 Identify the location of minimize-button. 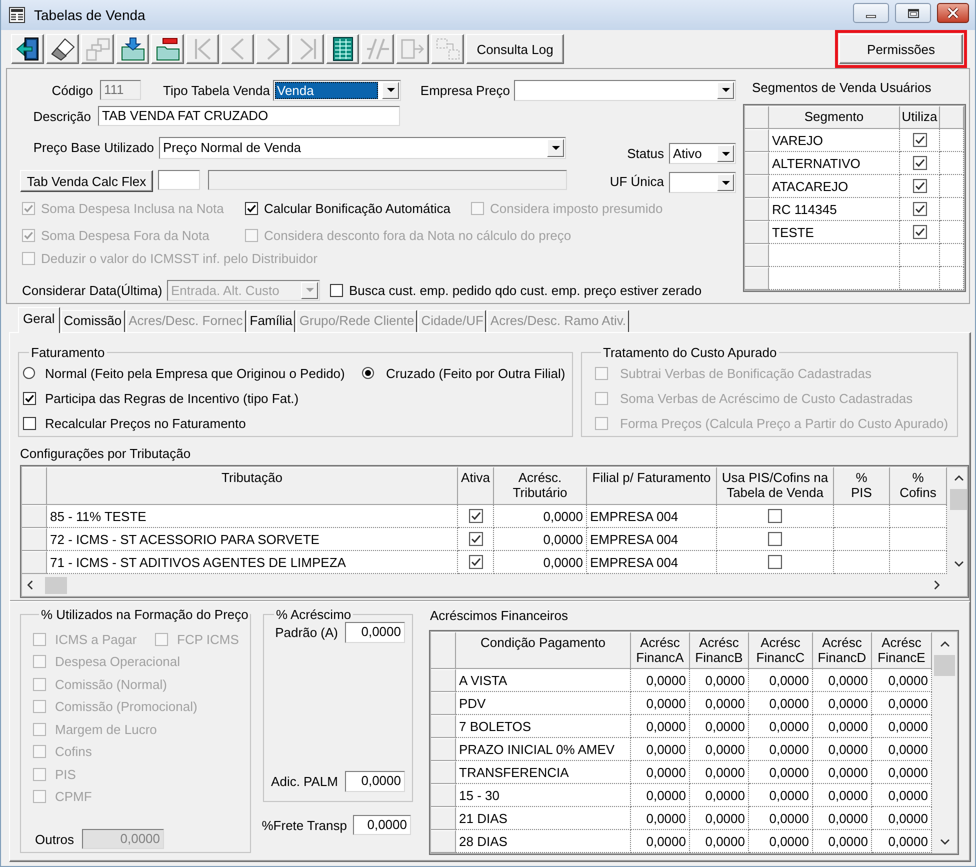
(871, 13).